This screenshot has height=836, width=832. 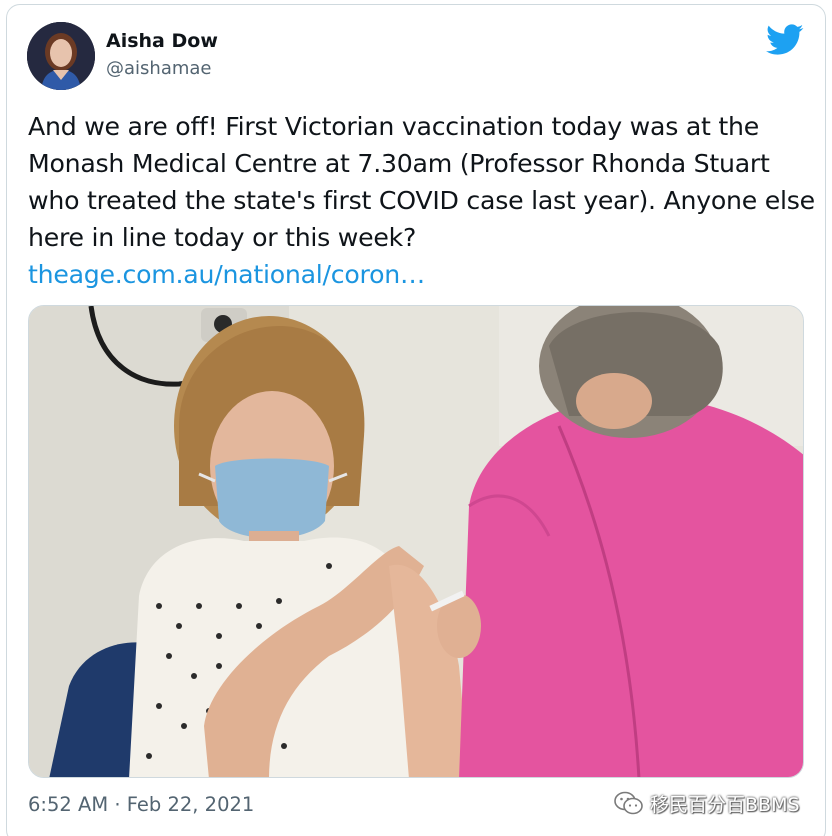 I want to click on author-avatar, so click(x=61, y=56).